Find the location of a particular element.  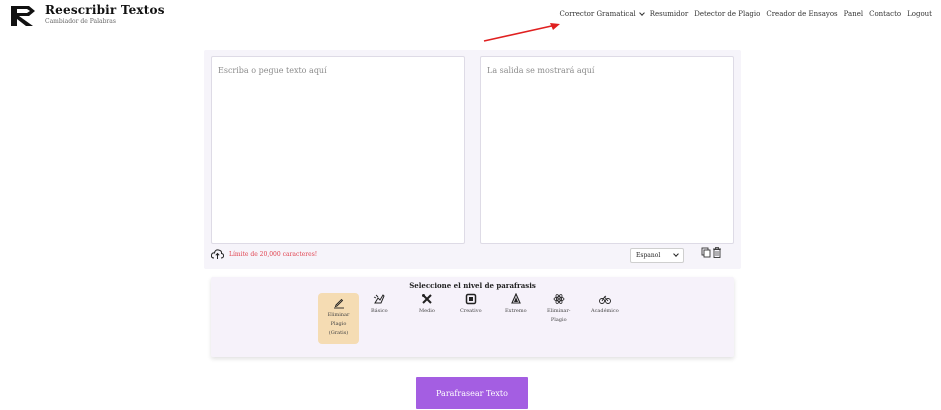

level-creativo: Creativo is located at coordinates (471, 304).